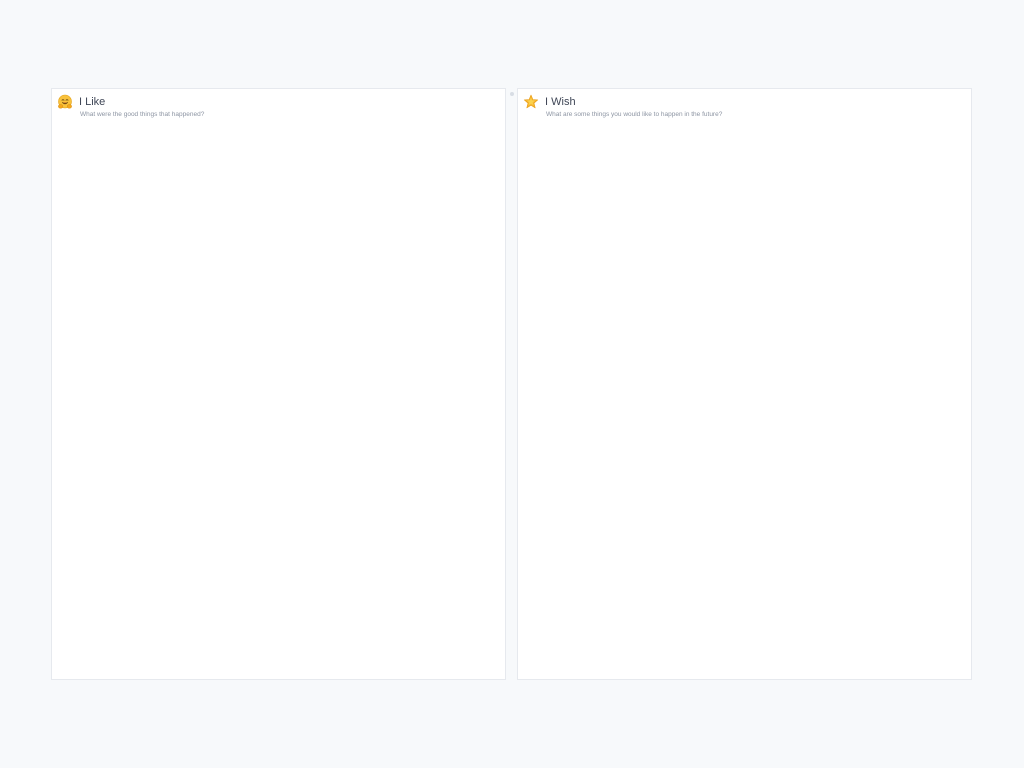  What do you see at coordinates (92, 102) in the screenshot?
I see `column-title: I Like` at bounding box center [92, 102].